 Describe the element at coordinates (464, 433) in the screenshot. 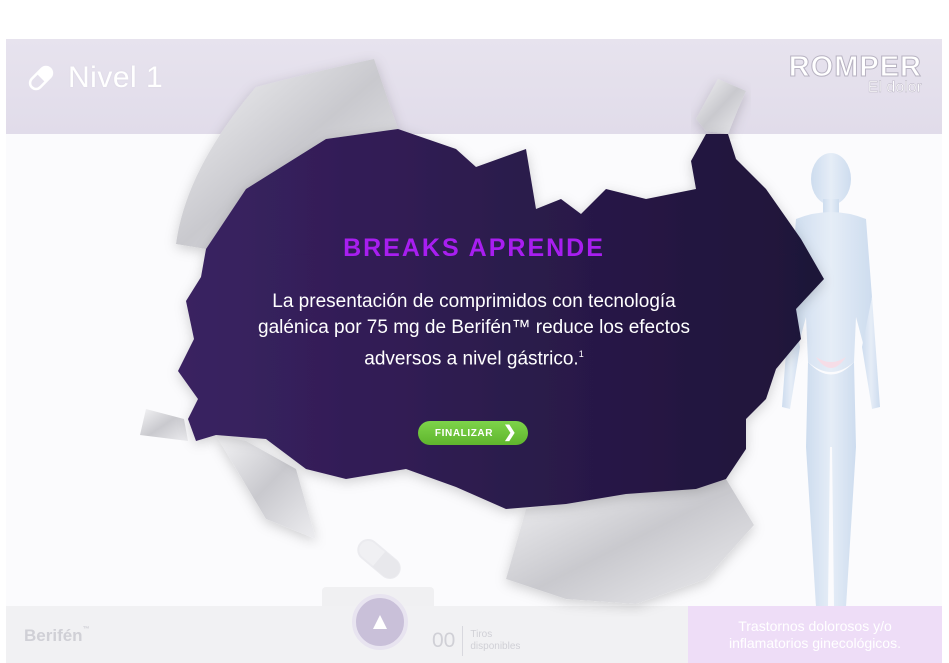

I see `finalizar-label: FINALIZAR` at that location.